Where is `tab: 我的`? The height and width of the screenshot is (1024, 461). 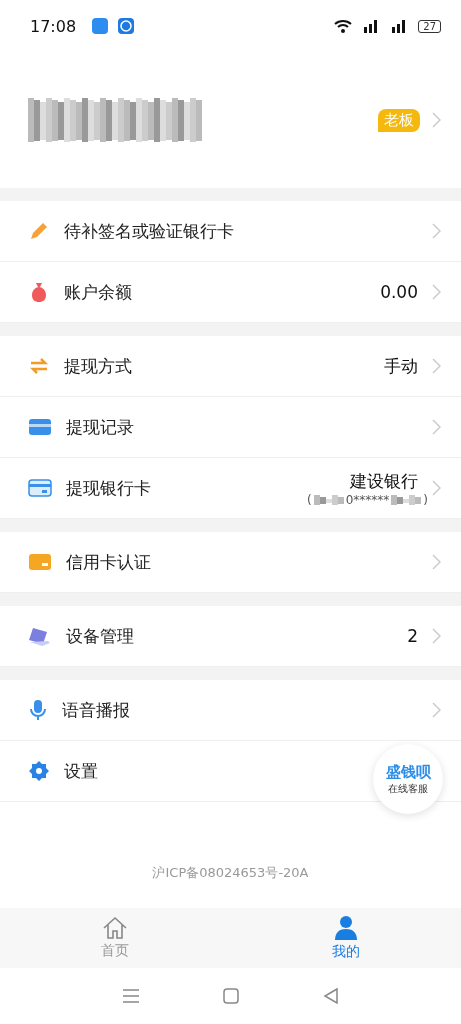 tab: 我的 is located at coordinates (345, 938).